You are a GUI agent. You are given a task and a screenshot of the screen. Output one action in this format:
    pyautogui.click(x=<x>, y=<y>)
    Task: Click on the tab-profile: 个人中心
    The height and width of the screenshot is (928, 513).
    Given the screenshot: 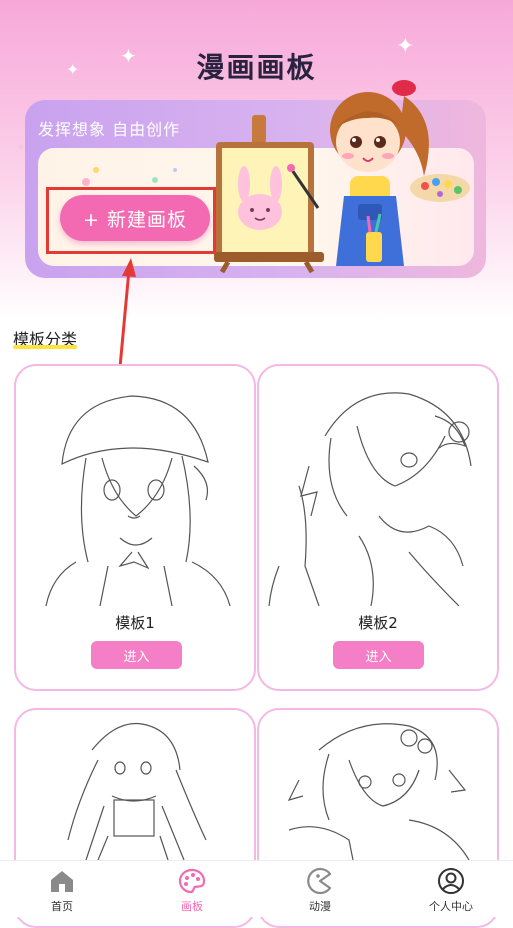 What is the action you would take?
    pyautogui.click(x=451, y=889)
    